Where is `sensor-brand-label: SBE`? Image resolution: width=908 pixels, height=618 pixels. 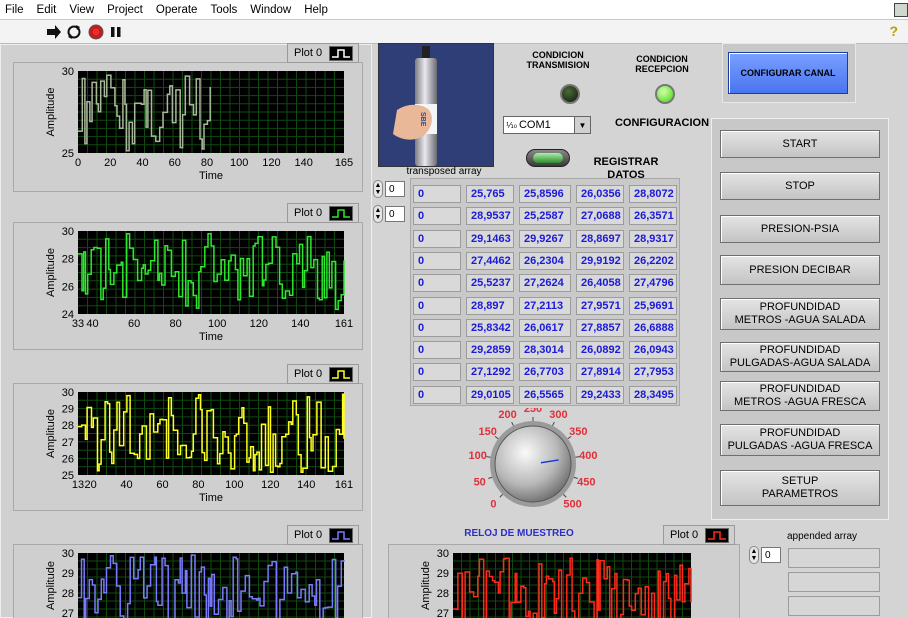 sensor-brand-label: SBE is located at coordinates (422, 119).